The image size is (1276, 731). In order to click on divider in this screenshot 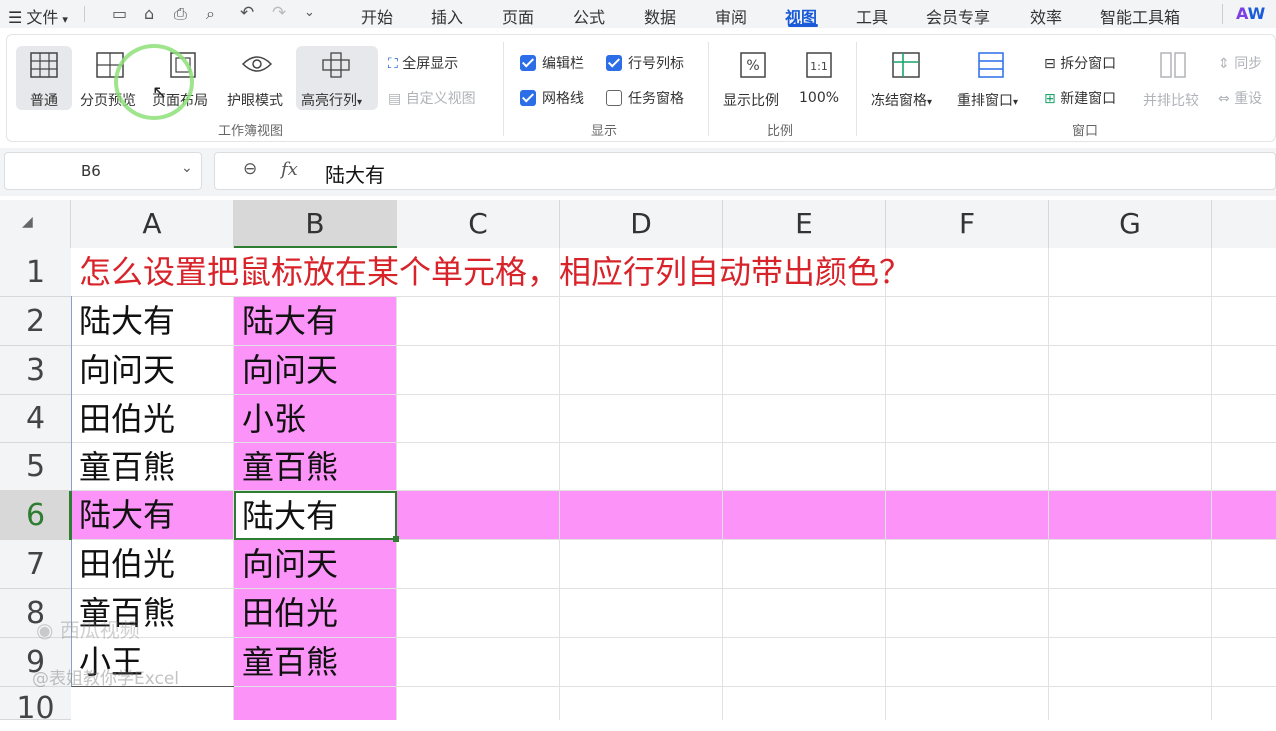, I will do `click(1222, 14)`.